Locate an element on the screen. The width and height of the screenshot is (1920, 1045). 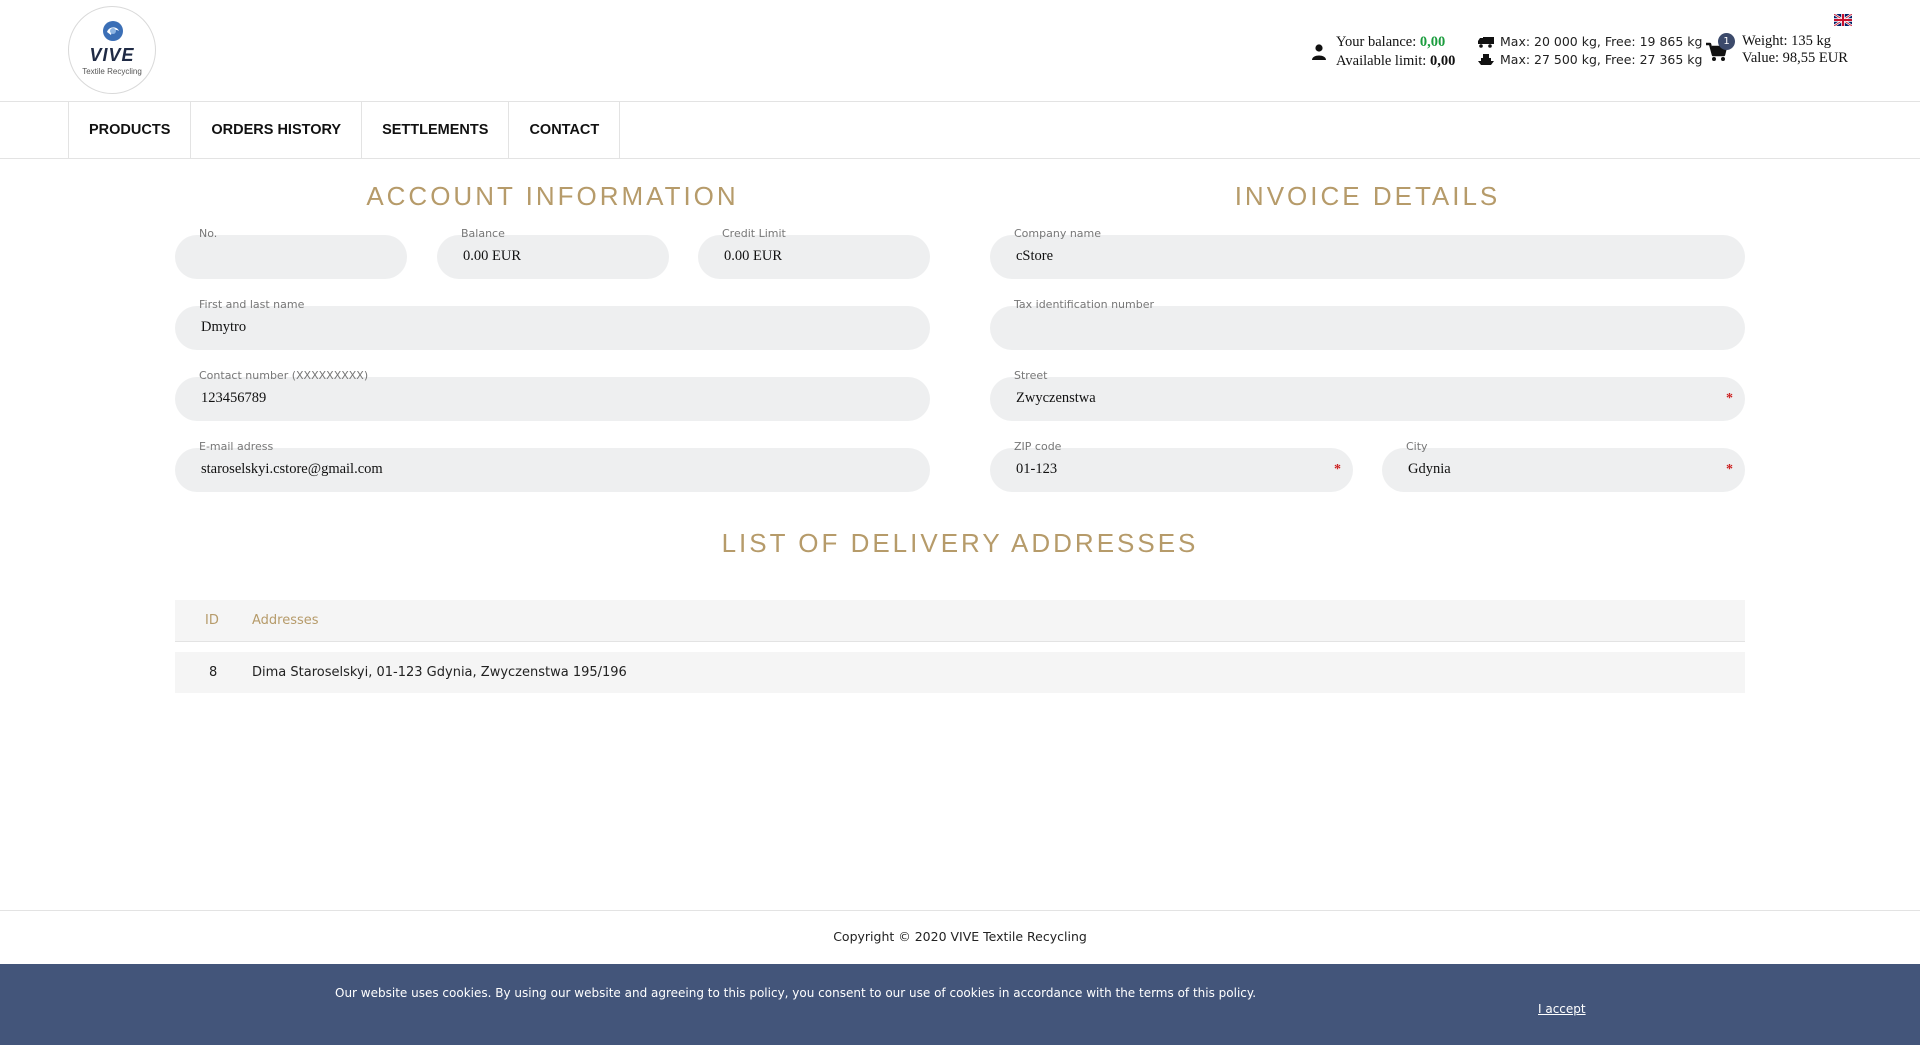
limit-label: Available limit: is located at coordinates (1381, 61).